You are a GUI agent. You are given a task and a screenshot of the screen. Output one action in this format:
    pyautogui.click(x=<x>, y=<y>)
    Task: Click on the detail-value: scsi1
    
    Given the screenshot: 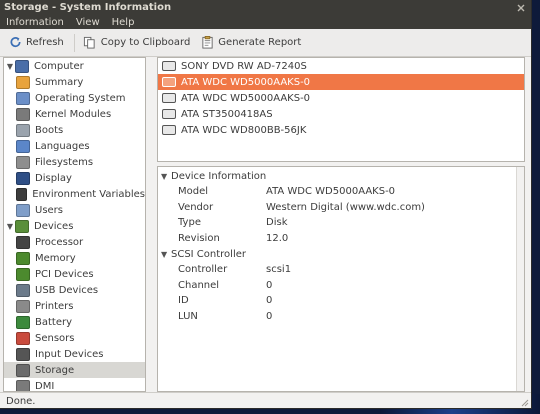 What is the action you would take?
    pyautogui.click(x=279, y=270)
    